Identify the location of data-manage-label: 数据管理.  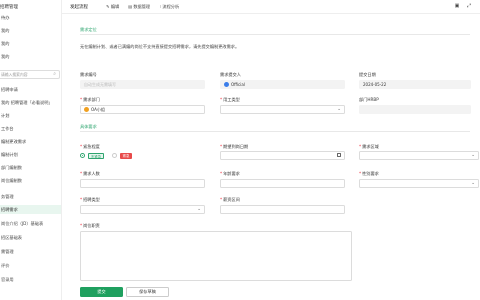
(142, 6).